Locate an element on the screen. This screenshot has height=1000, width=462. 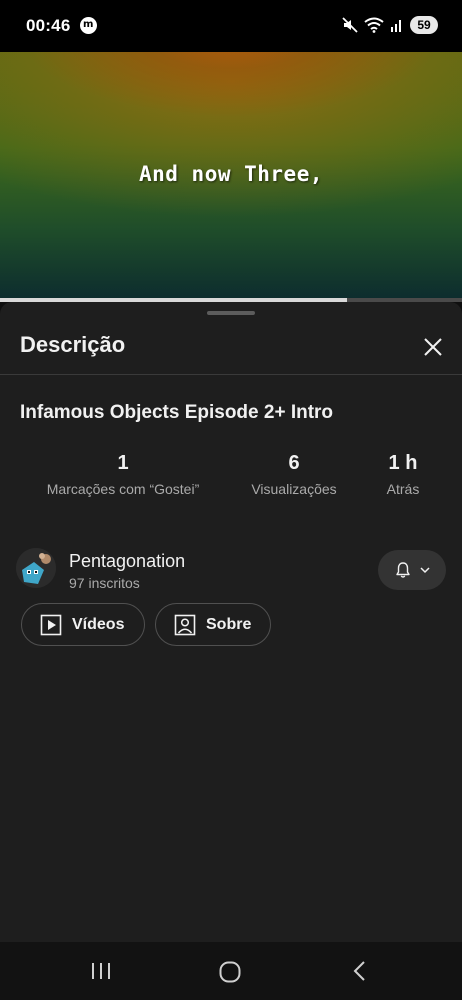
status-time: 00:46 is located at coordinates (48, 25).